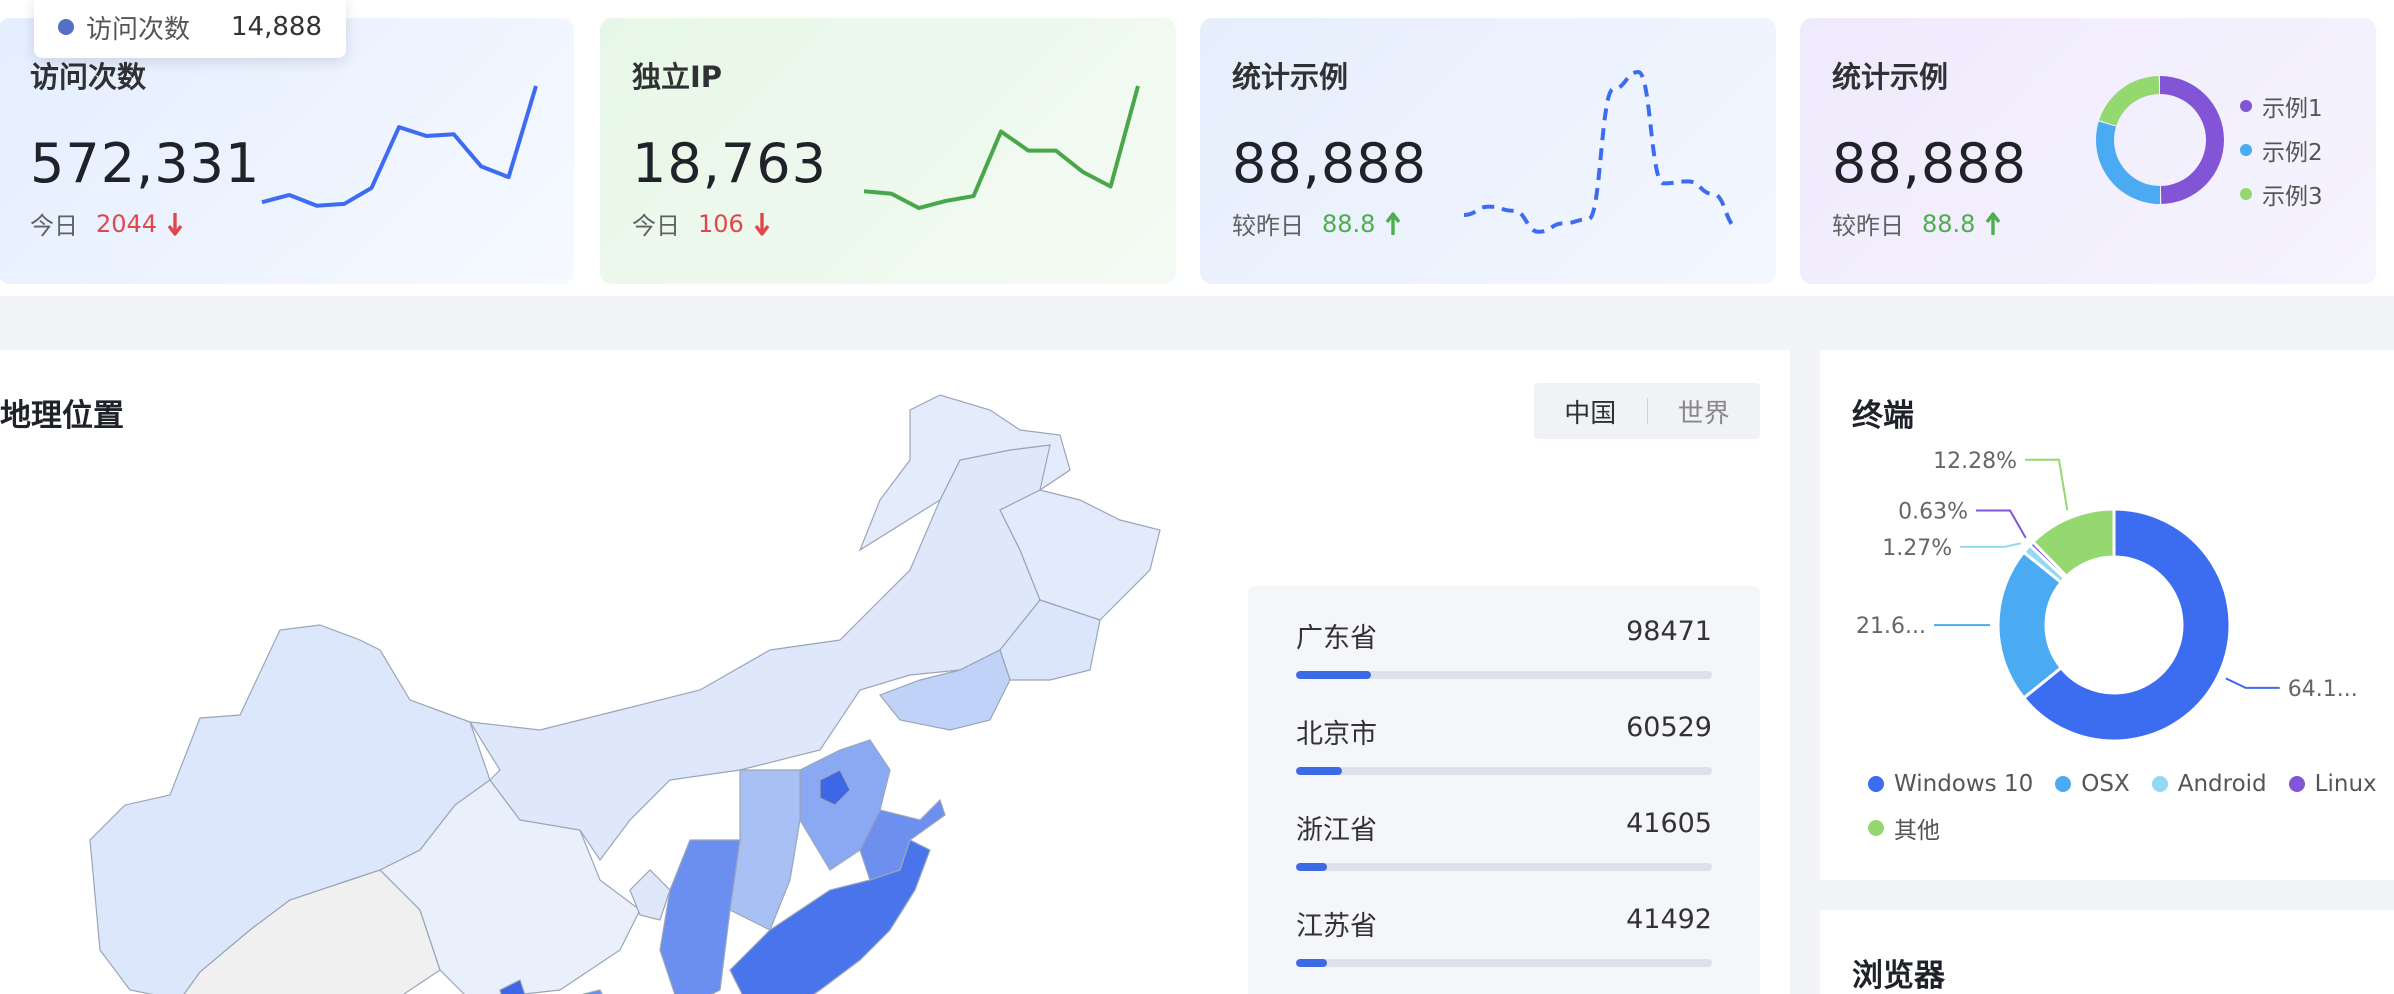  I want to click on ranking-item: 广东省 98471, so click(1504, 647).